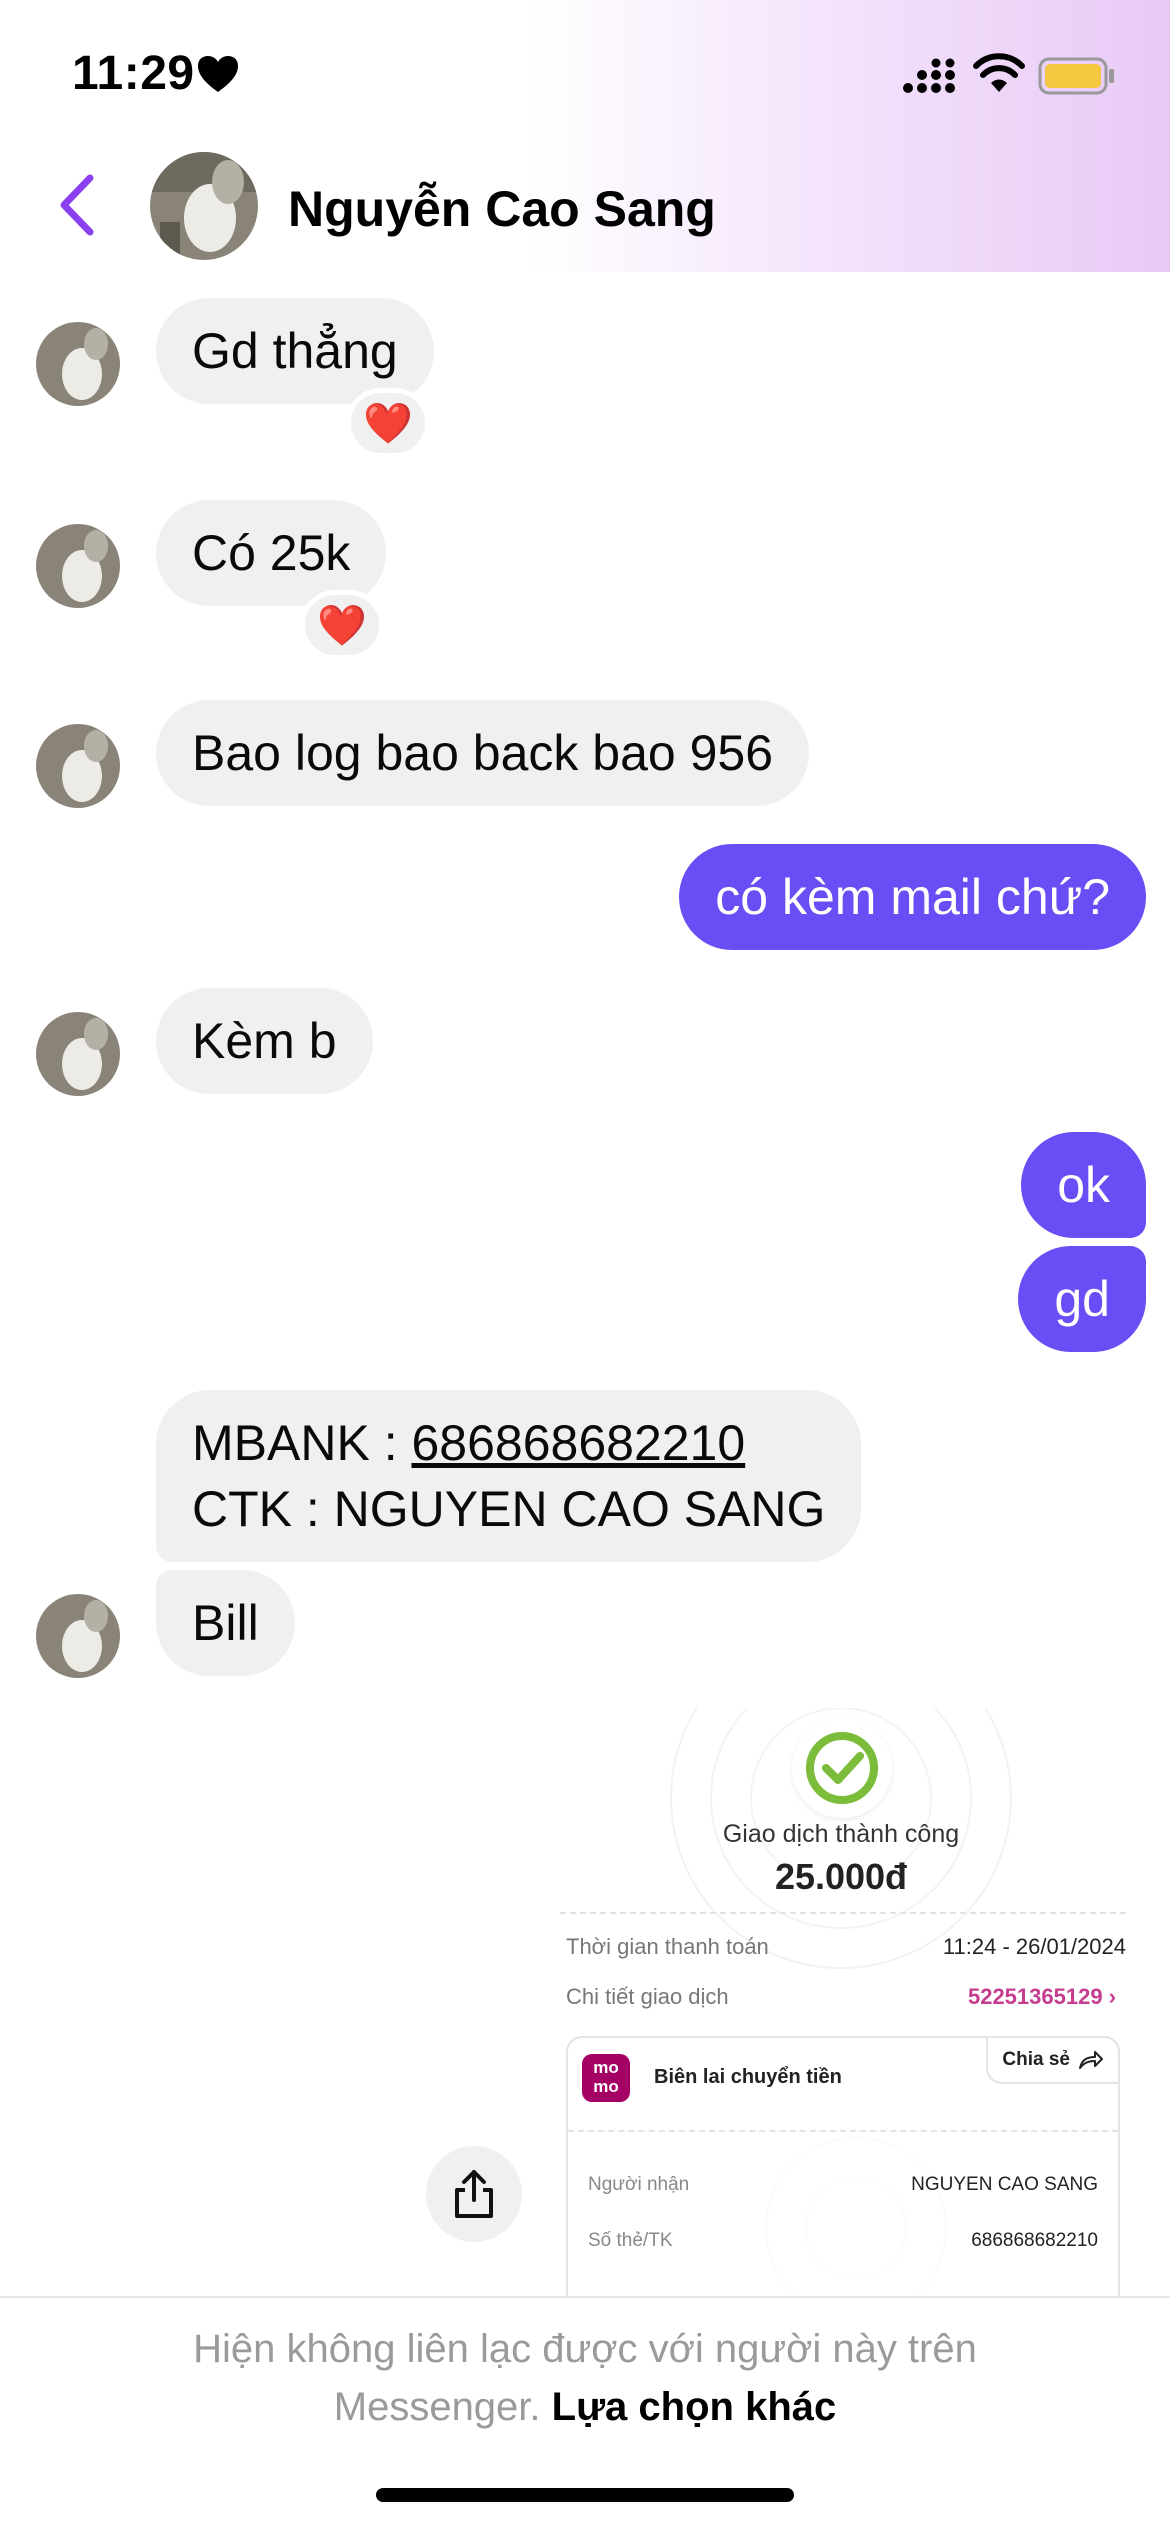 The height and width of the screenshot is (2534, 1170). What do you see at coordinates (483, 753) in the screenshot?
I see `message-bubble-incoming: Bao log bao back bao 956` at bounding box center [483, 753].